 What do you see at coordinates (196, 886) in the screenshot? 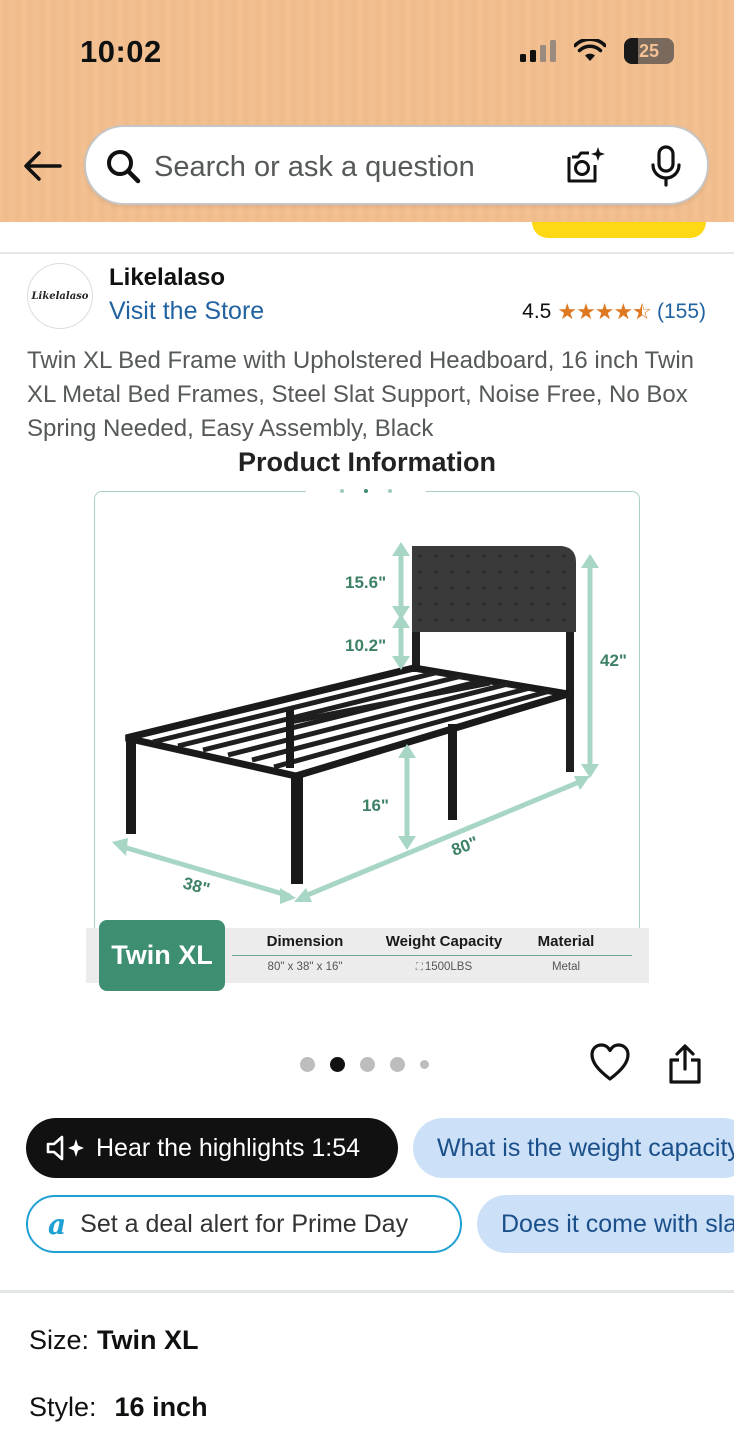
I see `dim-width: 38"` at bounding box center [196, 886].